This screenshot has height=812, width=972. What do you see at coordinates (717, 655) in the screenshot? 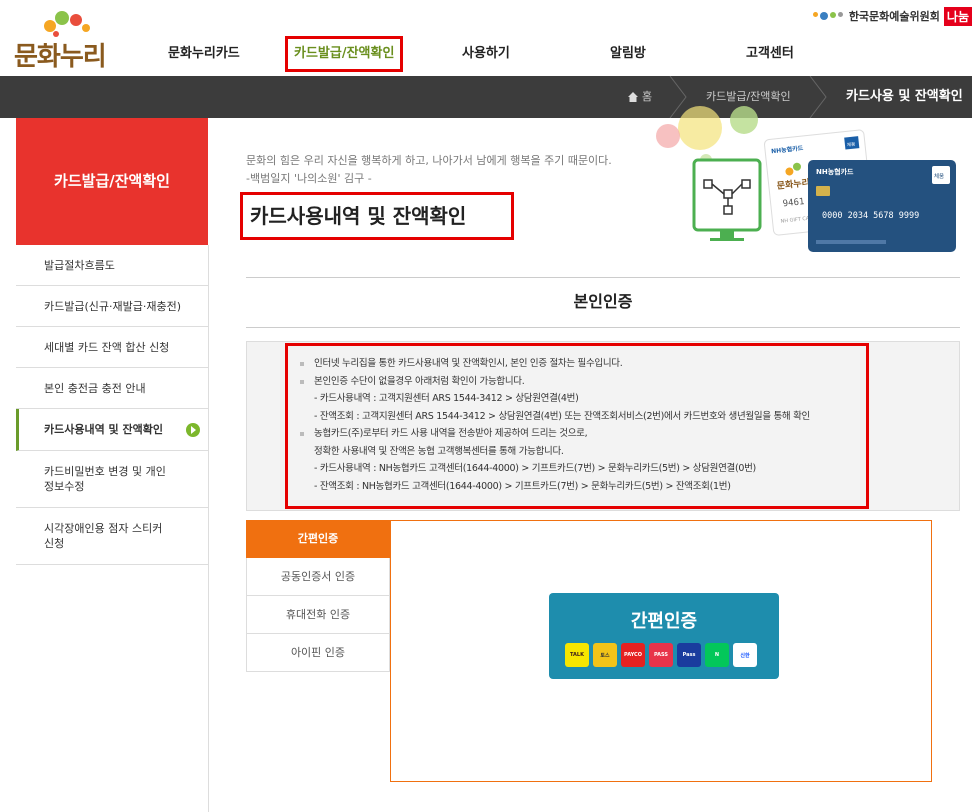
I see `provider-5-icon: N` at bounding box center [717, 655].